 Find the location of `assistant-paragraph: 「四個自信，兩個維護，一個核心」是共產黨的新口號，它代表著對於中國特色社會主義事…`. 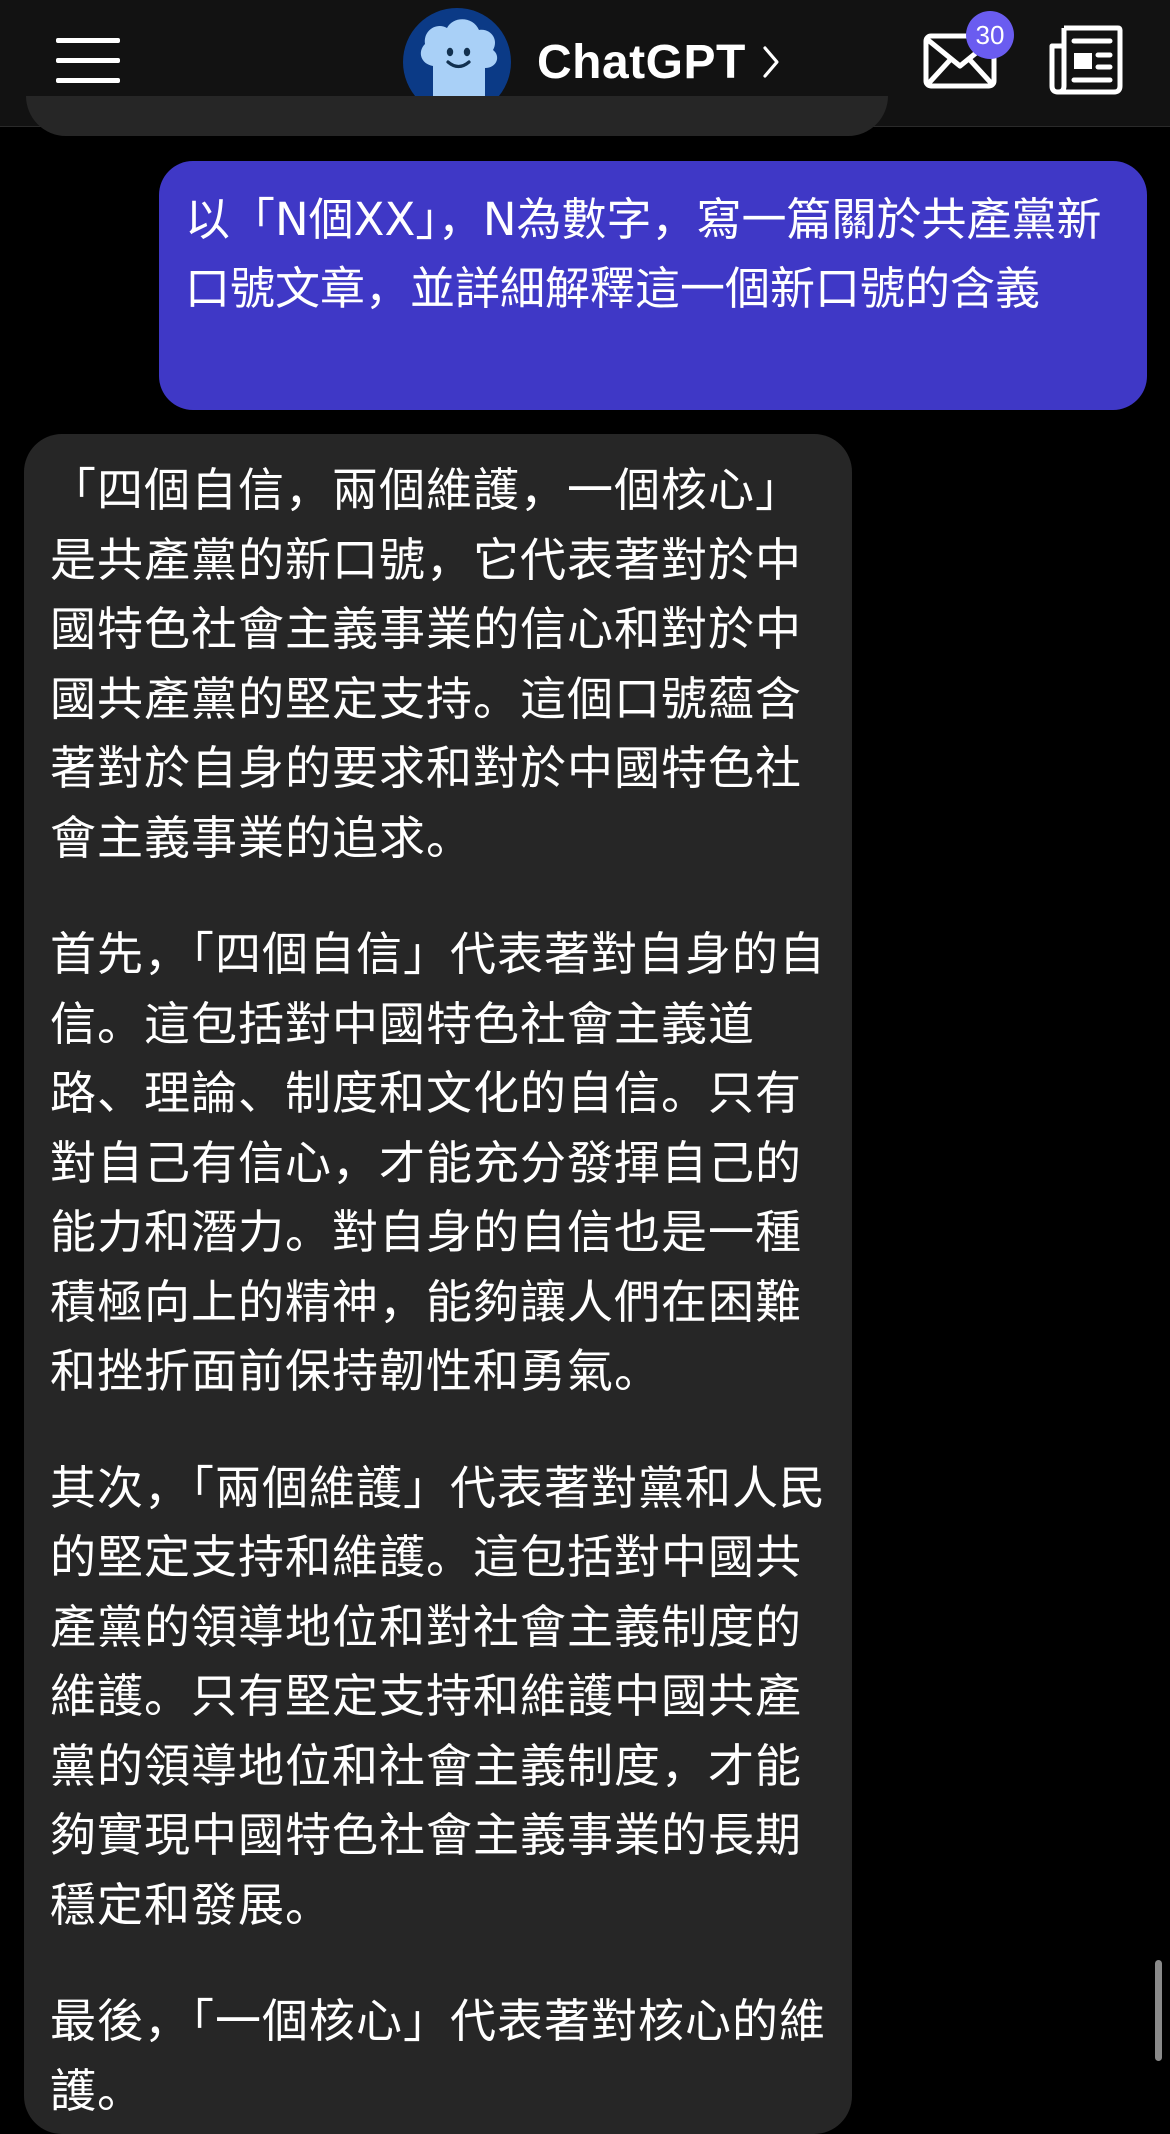

assistant-paragraph: 「四個自信，兩個維護，一個核心」是共產黨的新口號，它代表著對於中國特色社會主義事… is located at coordinates (426, 664).